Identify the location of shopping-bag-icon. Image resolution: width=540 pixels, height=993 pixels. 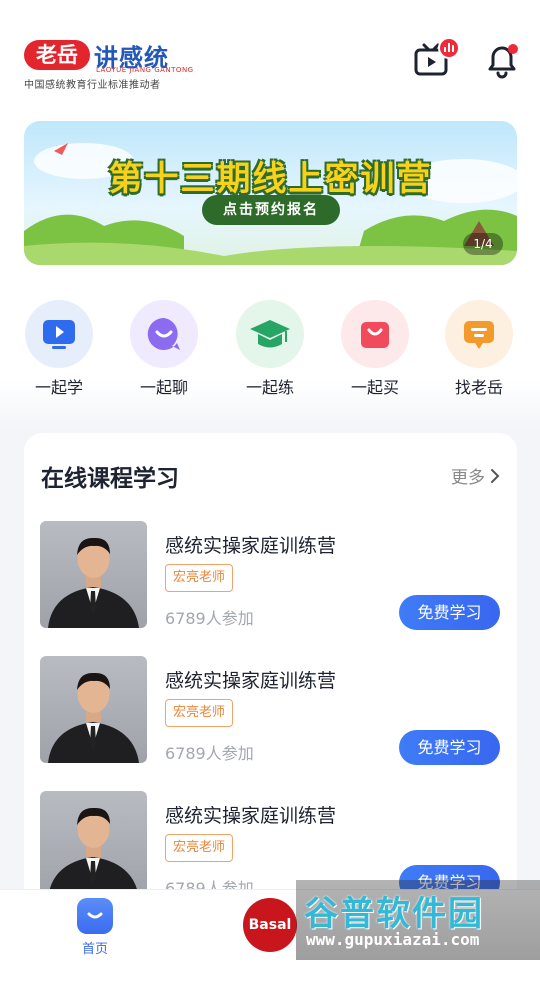
(375, 334).